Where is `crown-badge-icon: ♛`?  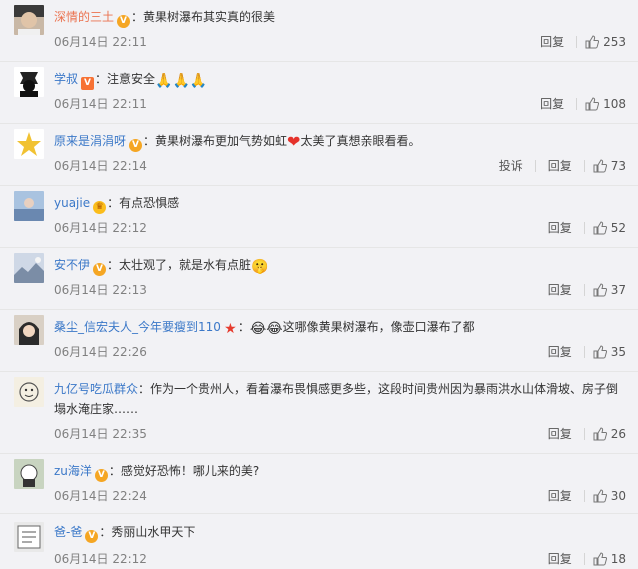 crown-badge-icon: ♛ is located at coordinates (100, 207).